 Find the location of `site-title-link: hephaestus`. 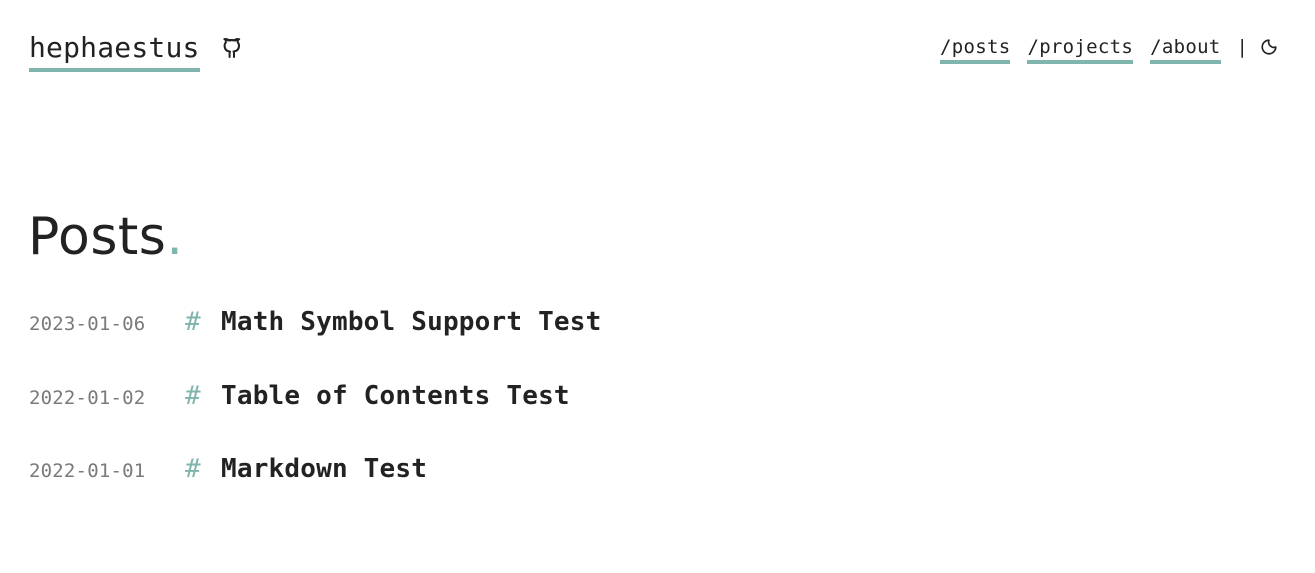

site-title-link: hephaestus is located at coordinates (114, 50).